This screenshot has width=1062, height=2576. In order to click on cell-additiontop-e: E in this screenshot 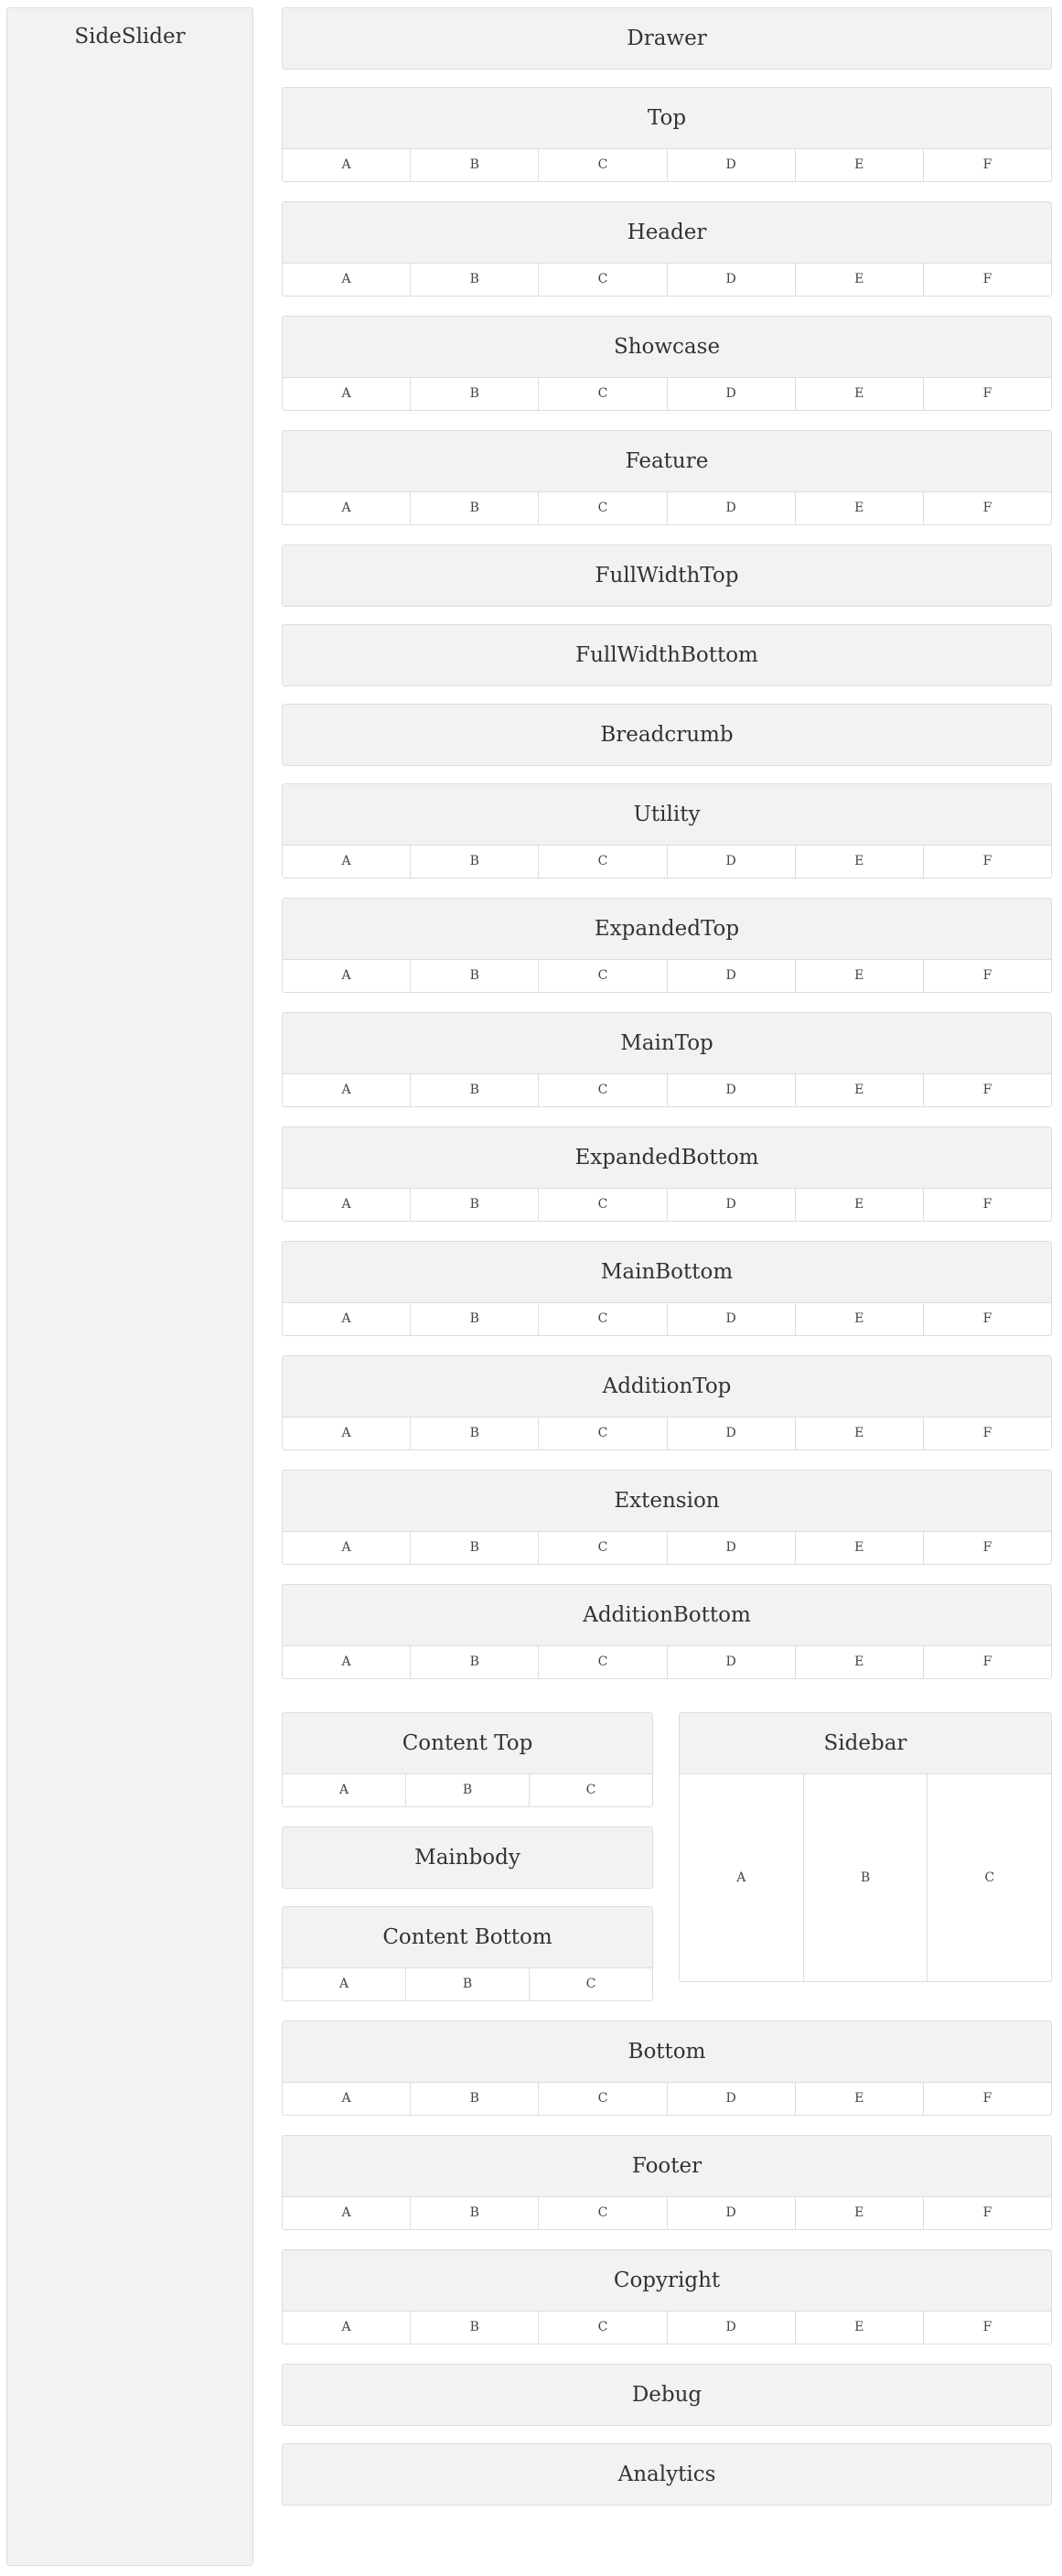, I will do `click(858, 1433)`.